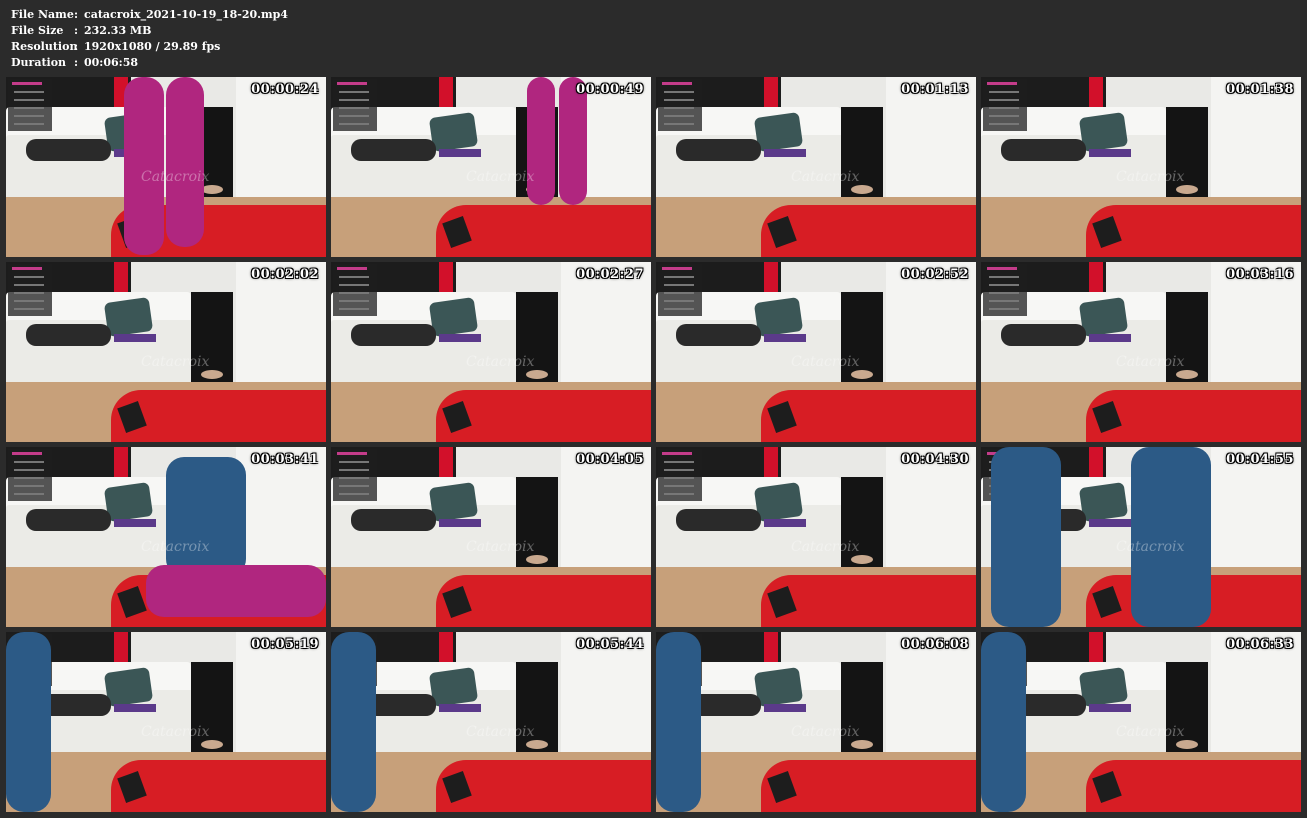  What do you see at coordinates (166, 722) in the screenshot?
I see `video-thumbnail: Catacroix 00:05:19` at bounding box center [166, 722].